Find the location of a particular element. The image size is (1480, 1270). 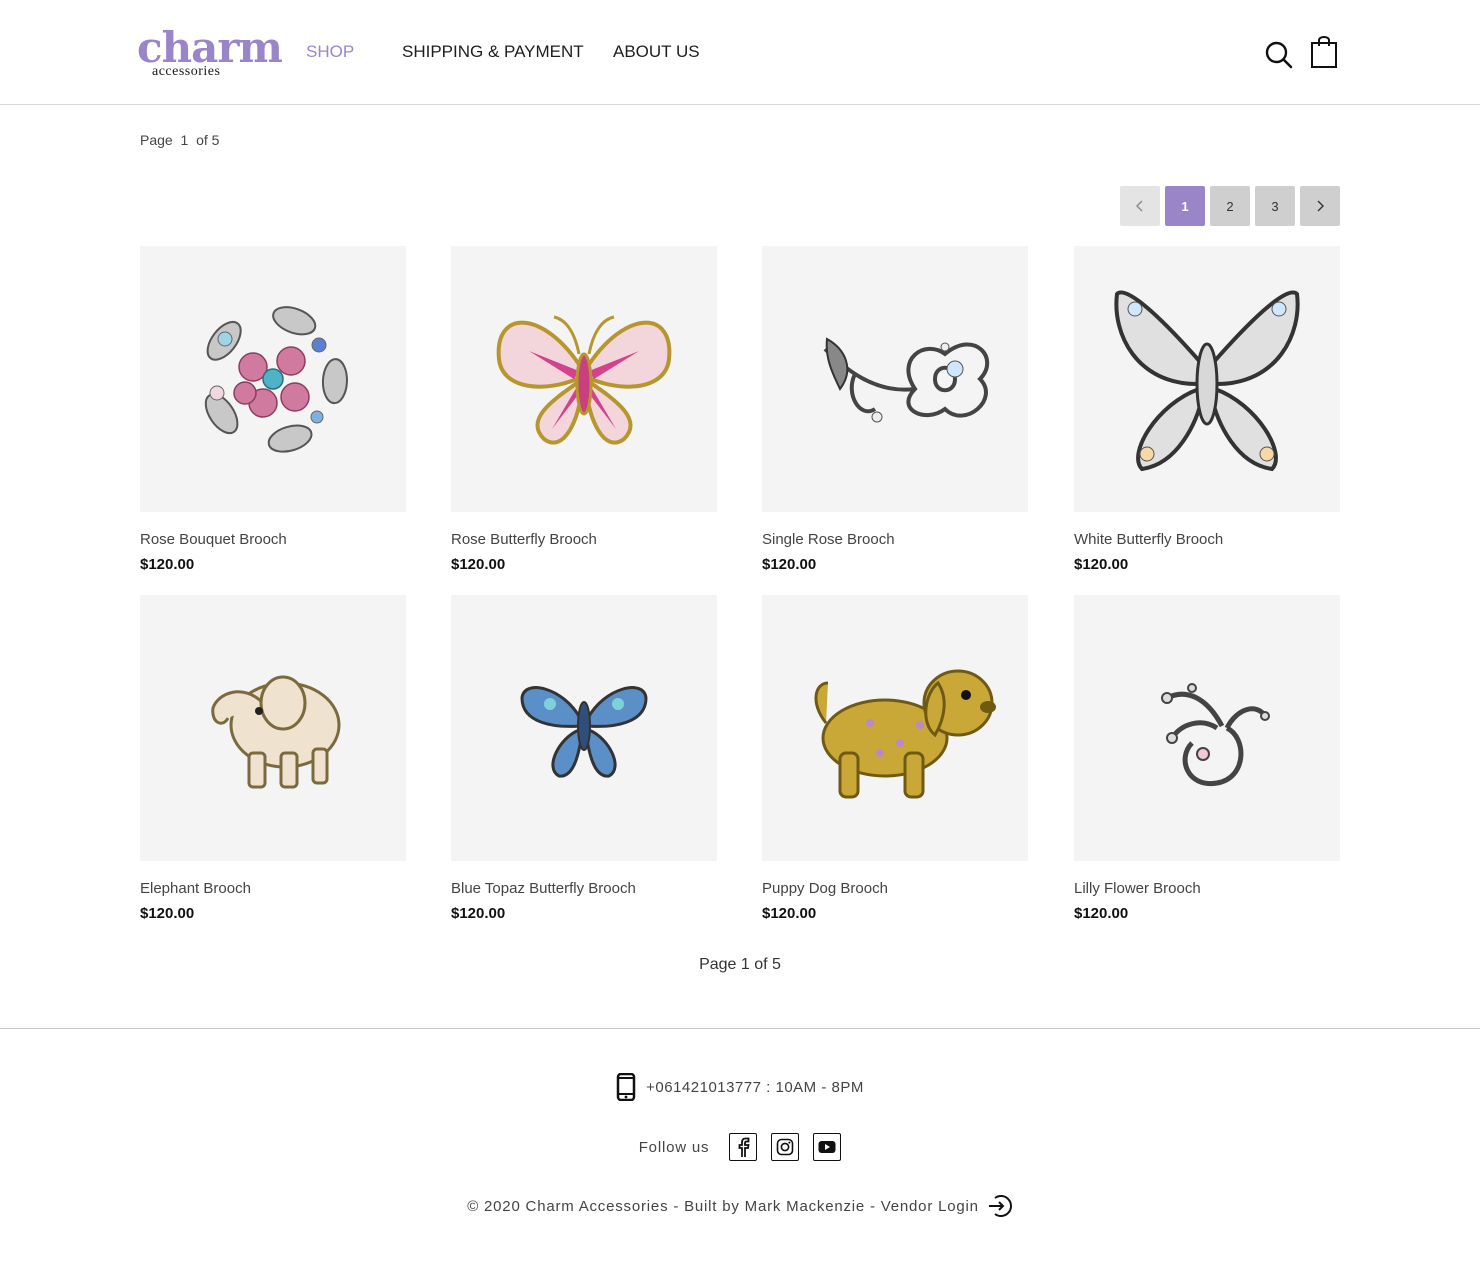

page-indicator-bottom: Page 1 of 5 is located at coordinates (740, 964).